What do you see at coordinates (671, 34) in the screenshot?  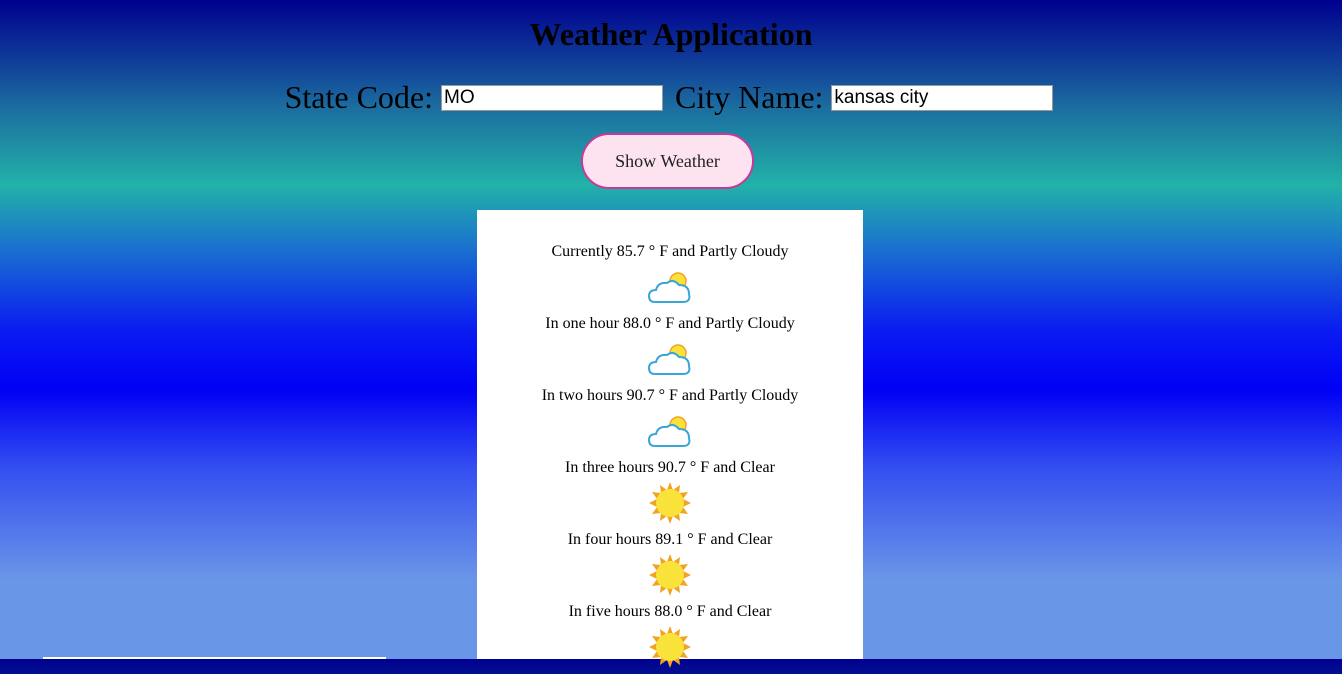 I see `page-title: Weather Application` at bounding box center [671, 34].